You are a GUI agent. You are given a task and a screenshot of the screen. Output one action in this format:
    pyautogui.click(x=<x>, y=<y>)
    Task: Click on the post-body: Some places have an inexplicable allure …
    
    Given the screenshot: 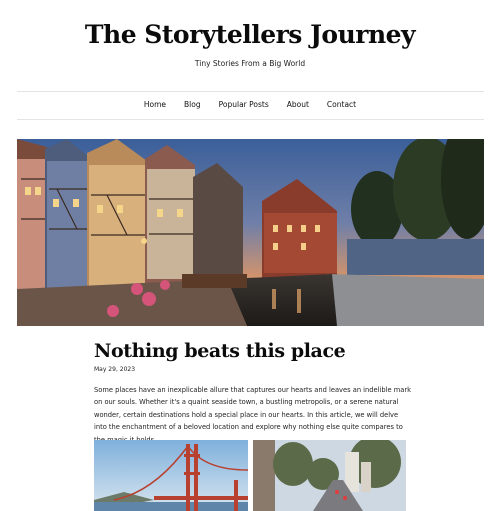 What is the action you would take?
    pyautogui.click(x=252, y=415)
    